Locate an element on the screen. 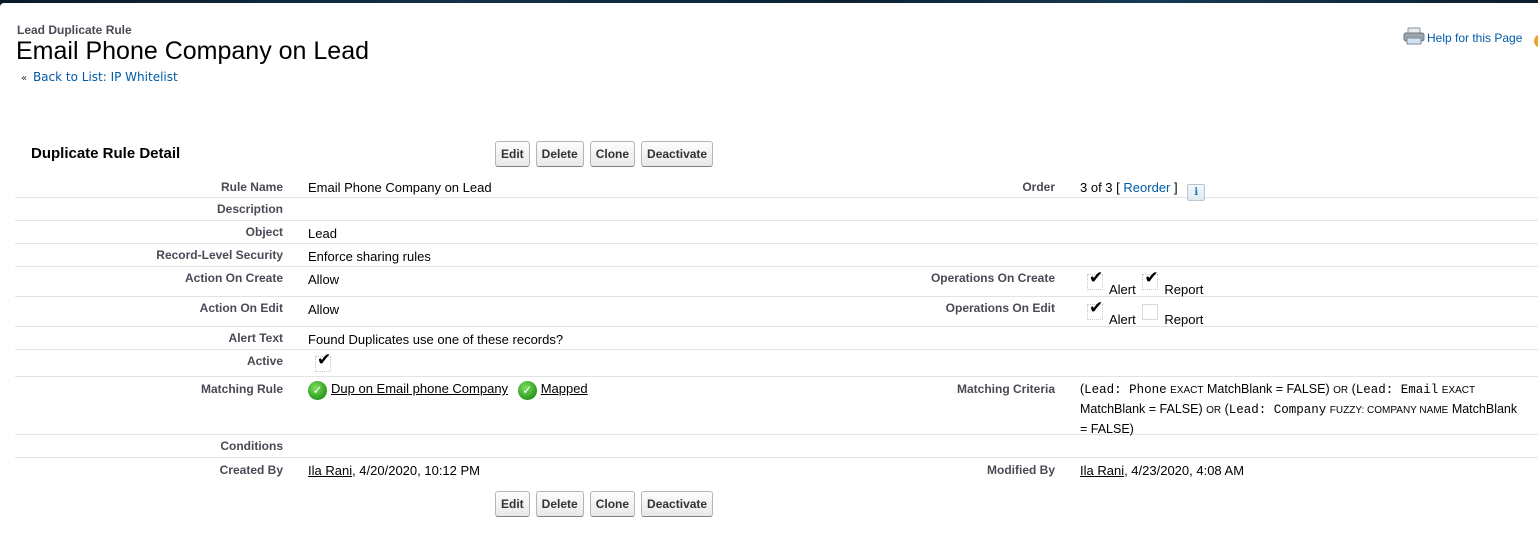 This screenshot has width=1538, height=540. value-created-by: Ila Rani, 4/20/2020, 10:12 PM is located at coordinates (394, 470).